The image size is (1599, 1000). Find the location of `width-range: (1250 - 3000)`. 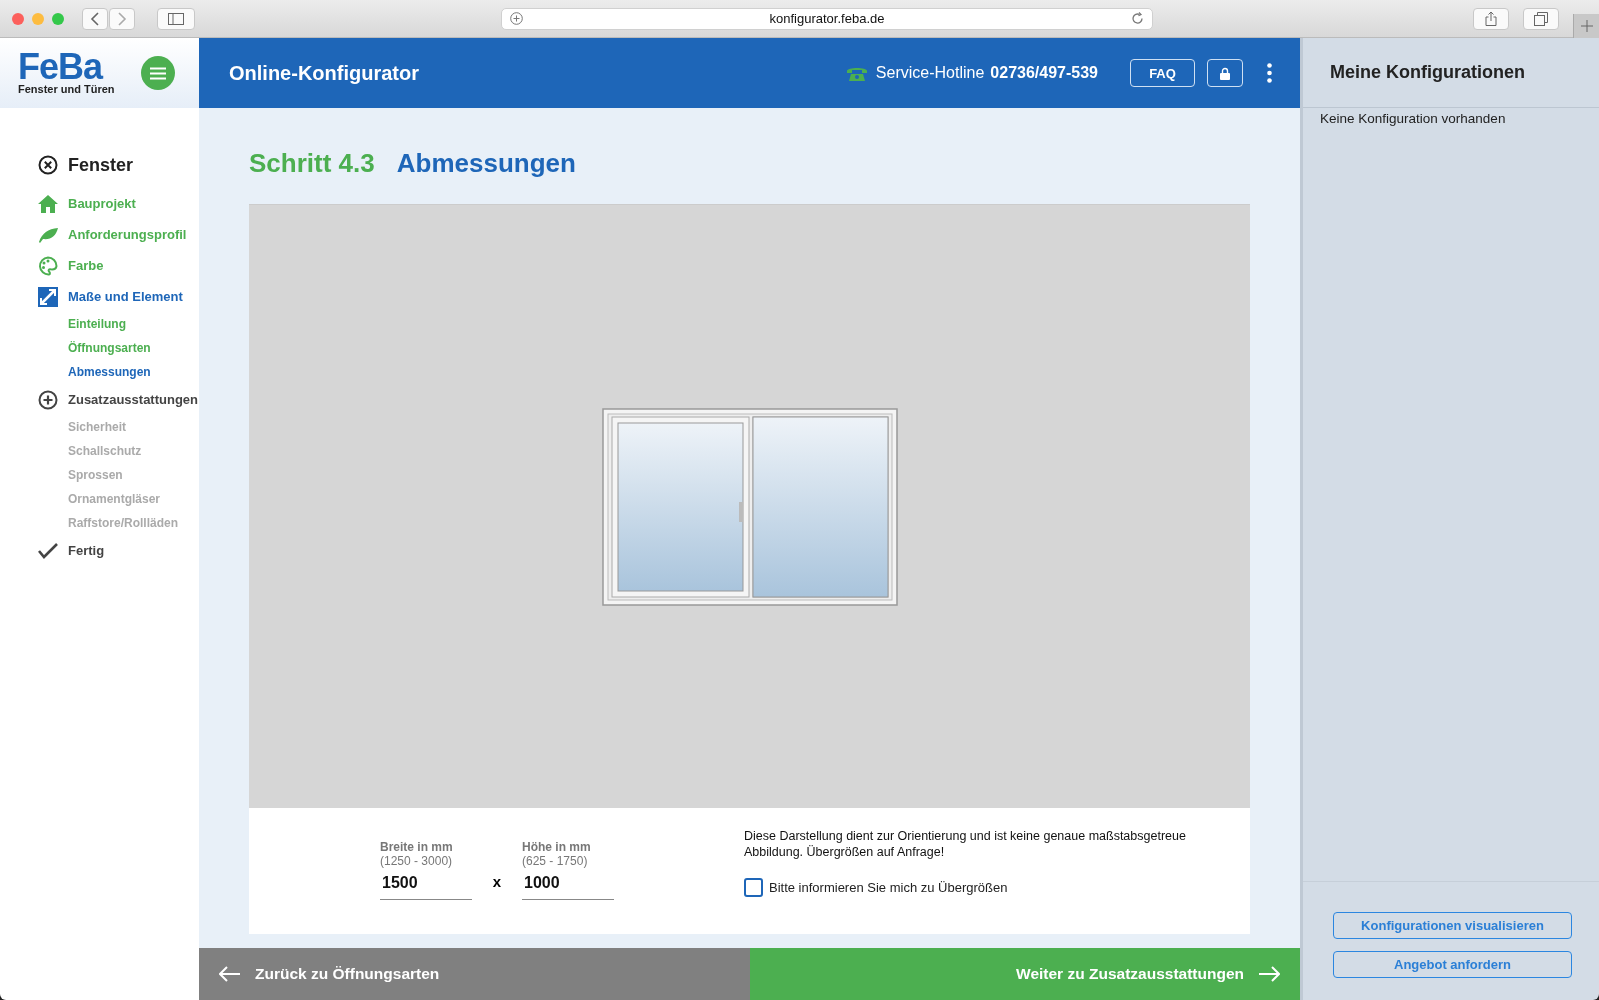

width-range: (1250 - 3000) is located at coordinates (417, 861).